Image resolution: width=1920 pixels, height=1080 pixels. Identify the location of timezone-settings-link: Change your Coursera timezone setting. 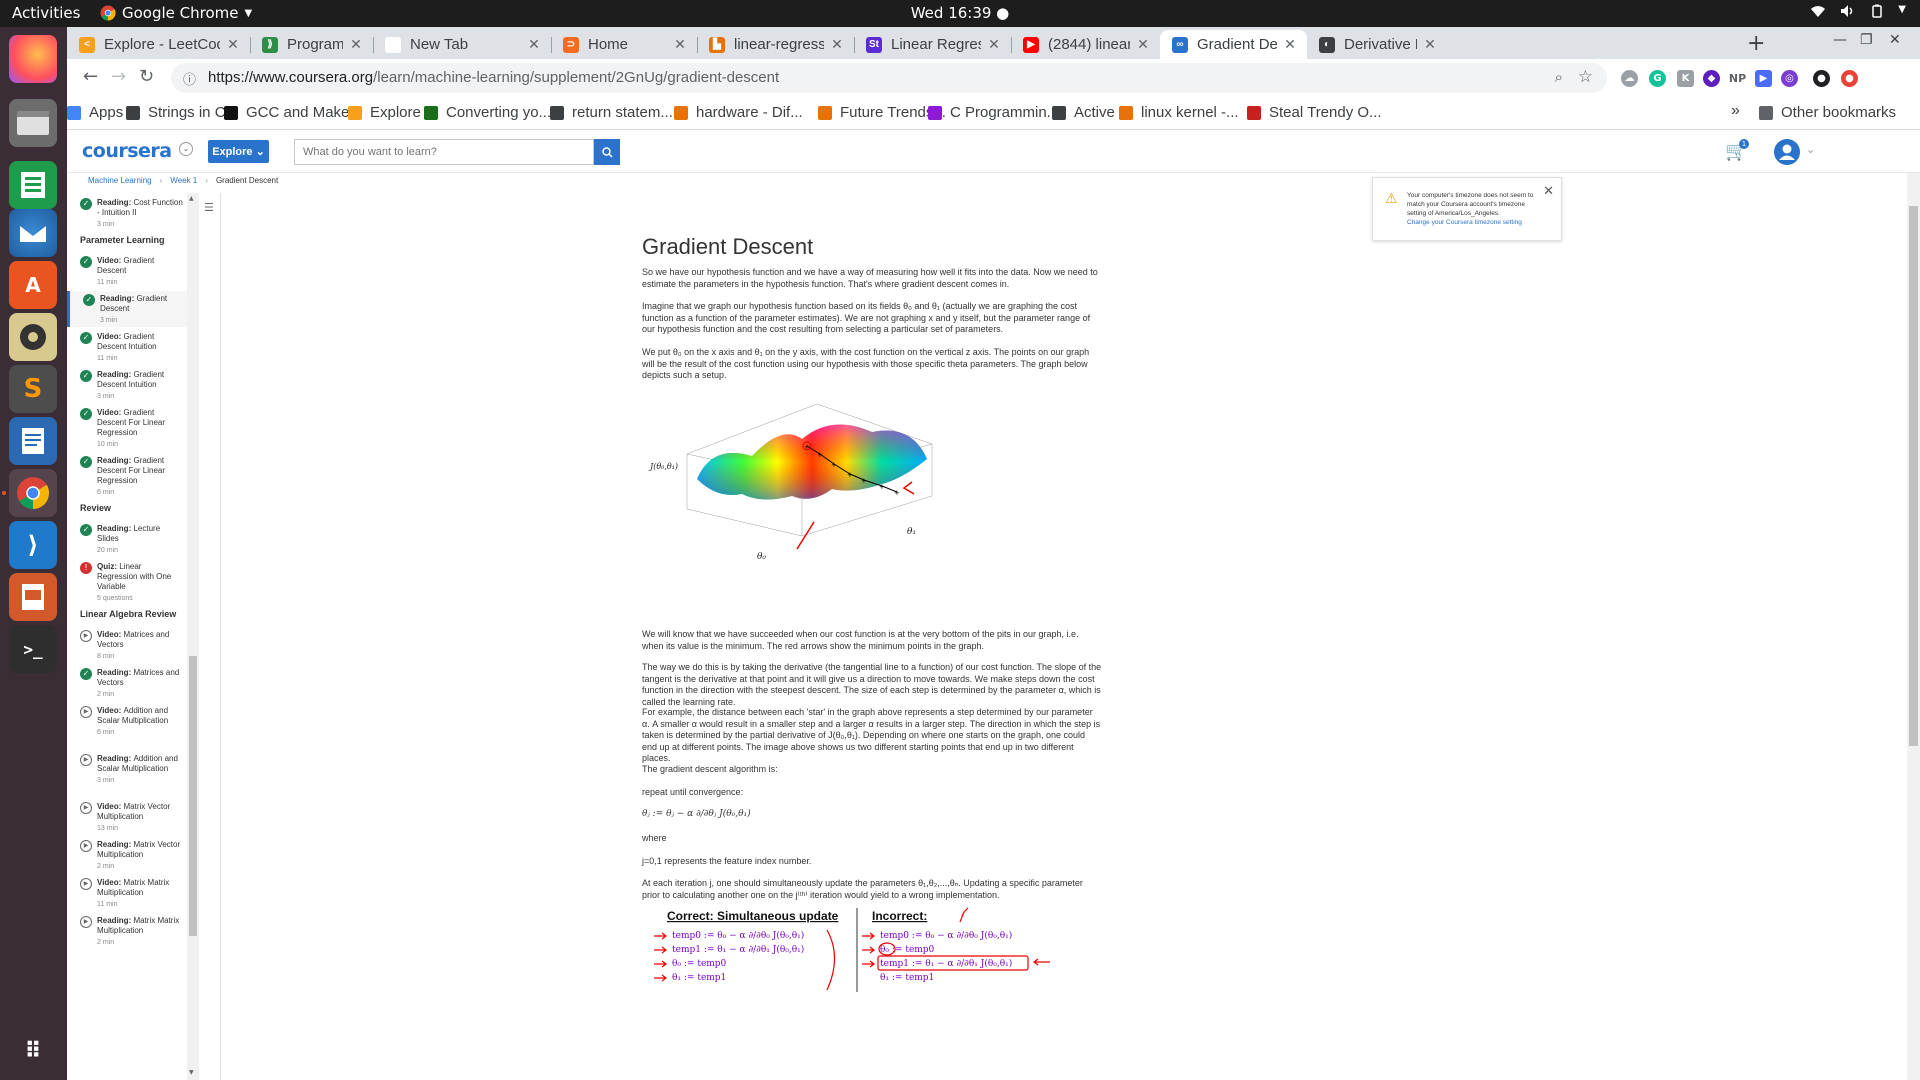
(1464, 222).